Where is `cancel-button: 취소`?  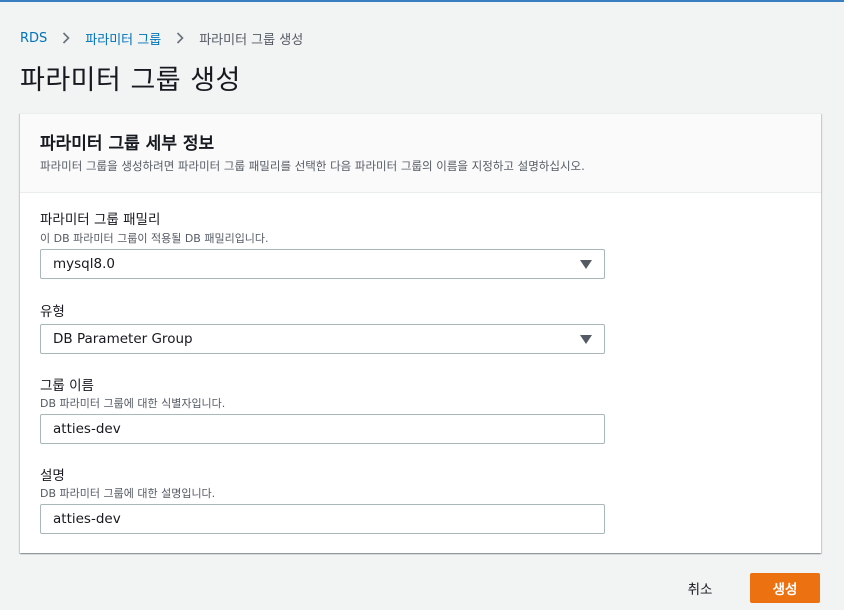
cancel-button: 취소 is located at coordinates (700, 588).